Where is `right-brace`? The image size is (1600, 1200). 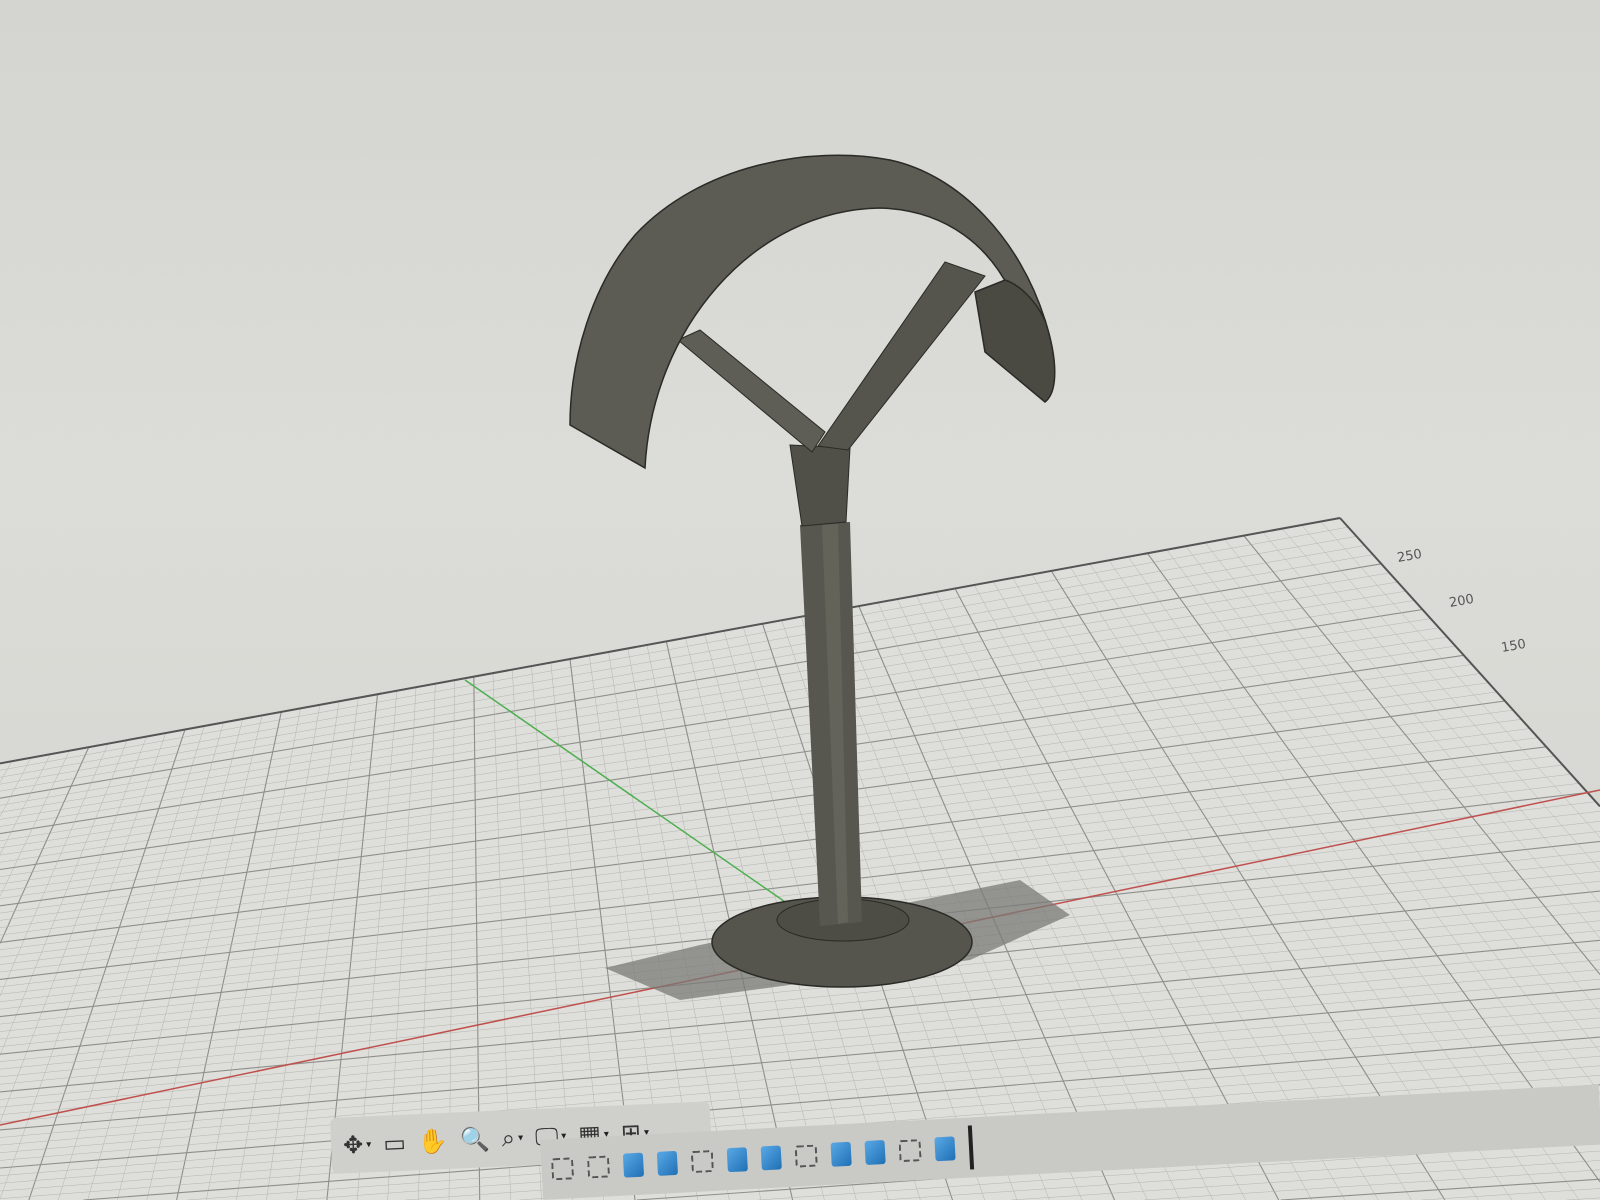
right-brace is located at coordinates (901, 356).